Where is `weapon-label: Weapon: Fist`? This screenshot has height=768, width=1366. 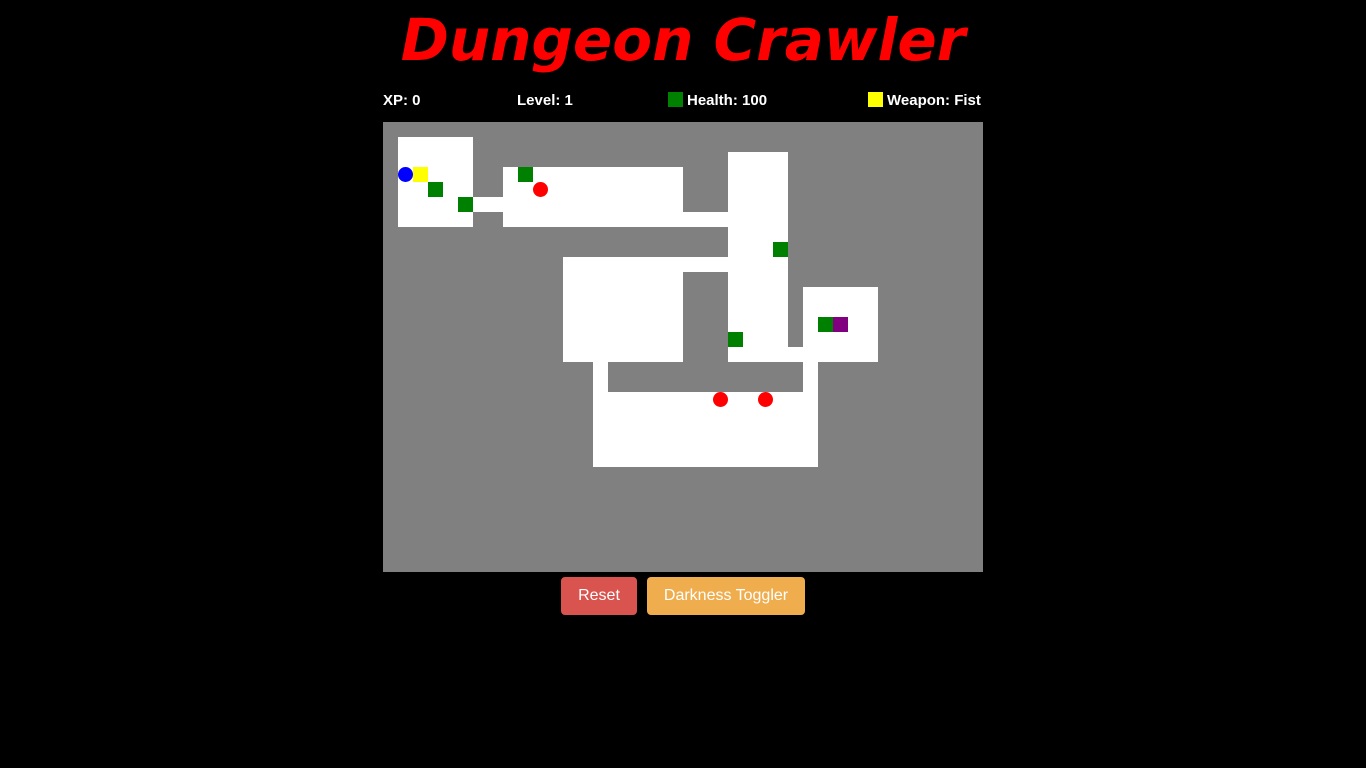
weapon-label: Weapon: Fist is located at coordinates (934, 100).